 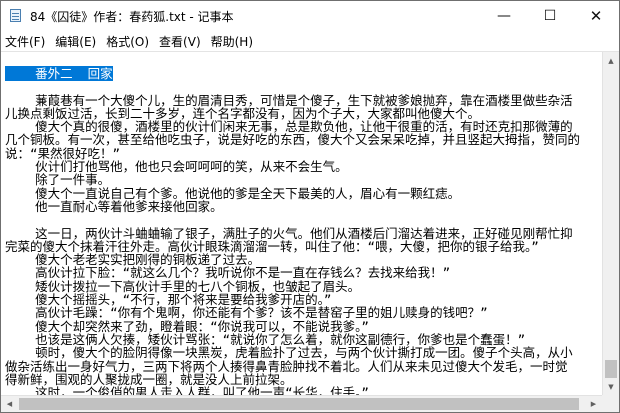 I want to click on vertical-scrollbar: ▲ ▼, so click(x=610, y=223).